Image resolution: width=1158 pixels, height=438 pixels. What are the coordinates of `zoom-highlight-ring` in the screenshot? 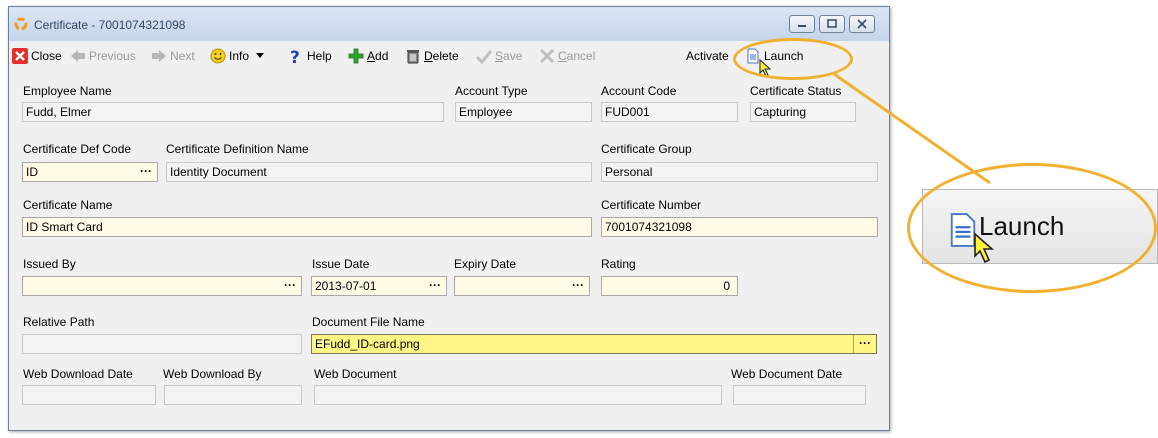 It's located at (1032, 228).